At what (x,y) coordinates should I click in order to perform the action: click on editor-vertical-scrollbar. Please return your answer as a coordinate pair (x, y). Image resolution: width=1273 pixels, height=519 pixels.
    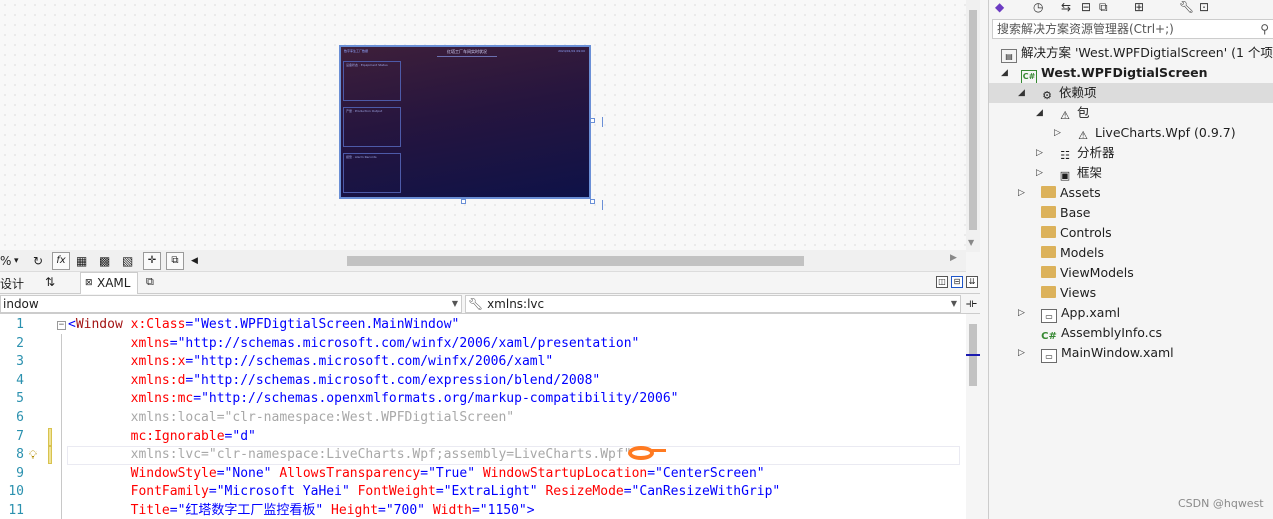
    Looking at the image, I should click on (973, 416).